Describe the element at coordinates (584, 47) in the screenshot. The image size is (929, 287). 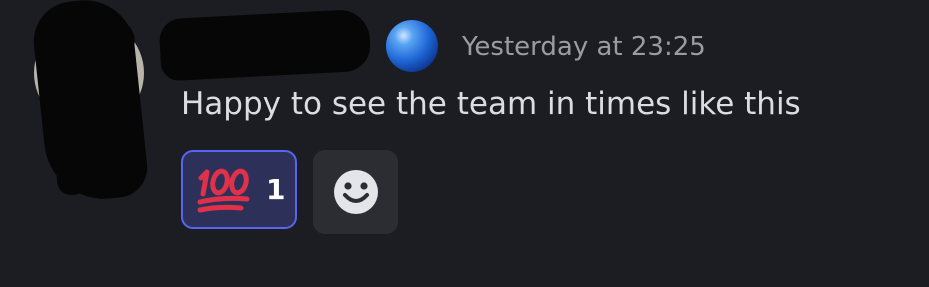
I see `message-timestamp: Yesterday at 23:25` at that location.